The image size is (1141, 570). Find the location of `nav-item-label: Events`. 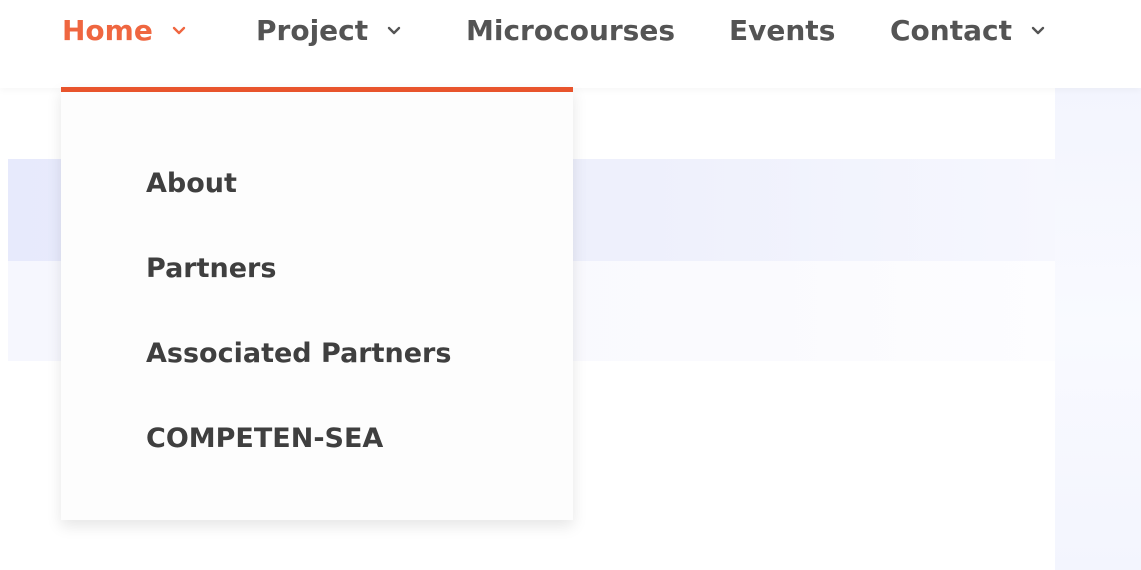

nav-item-label: Events is located at coordinates (782, 30).